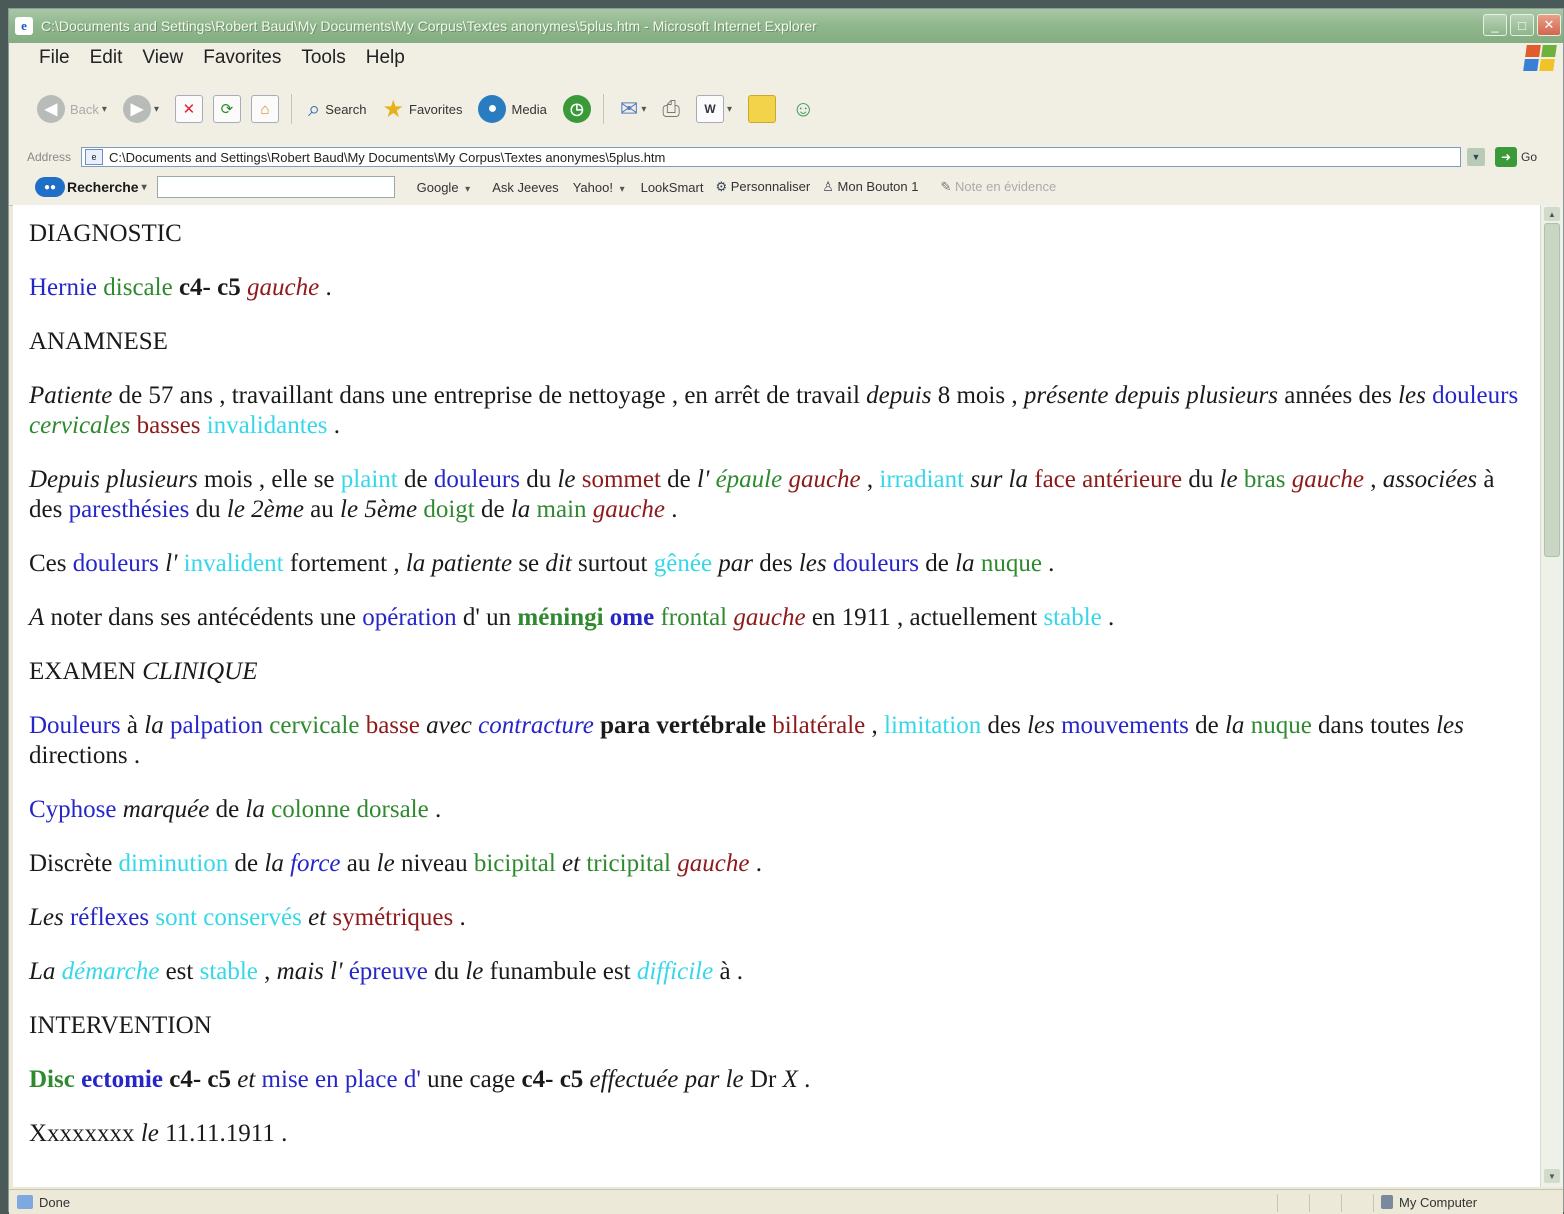  Describe the element at coordinates (571, 863) in the screenshot. I see `annotated-token: et` at that location.